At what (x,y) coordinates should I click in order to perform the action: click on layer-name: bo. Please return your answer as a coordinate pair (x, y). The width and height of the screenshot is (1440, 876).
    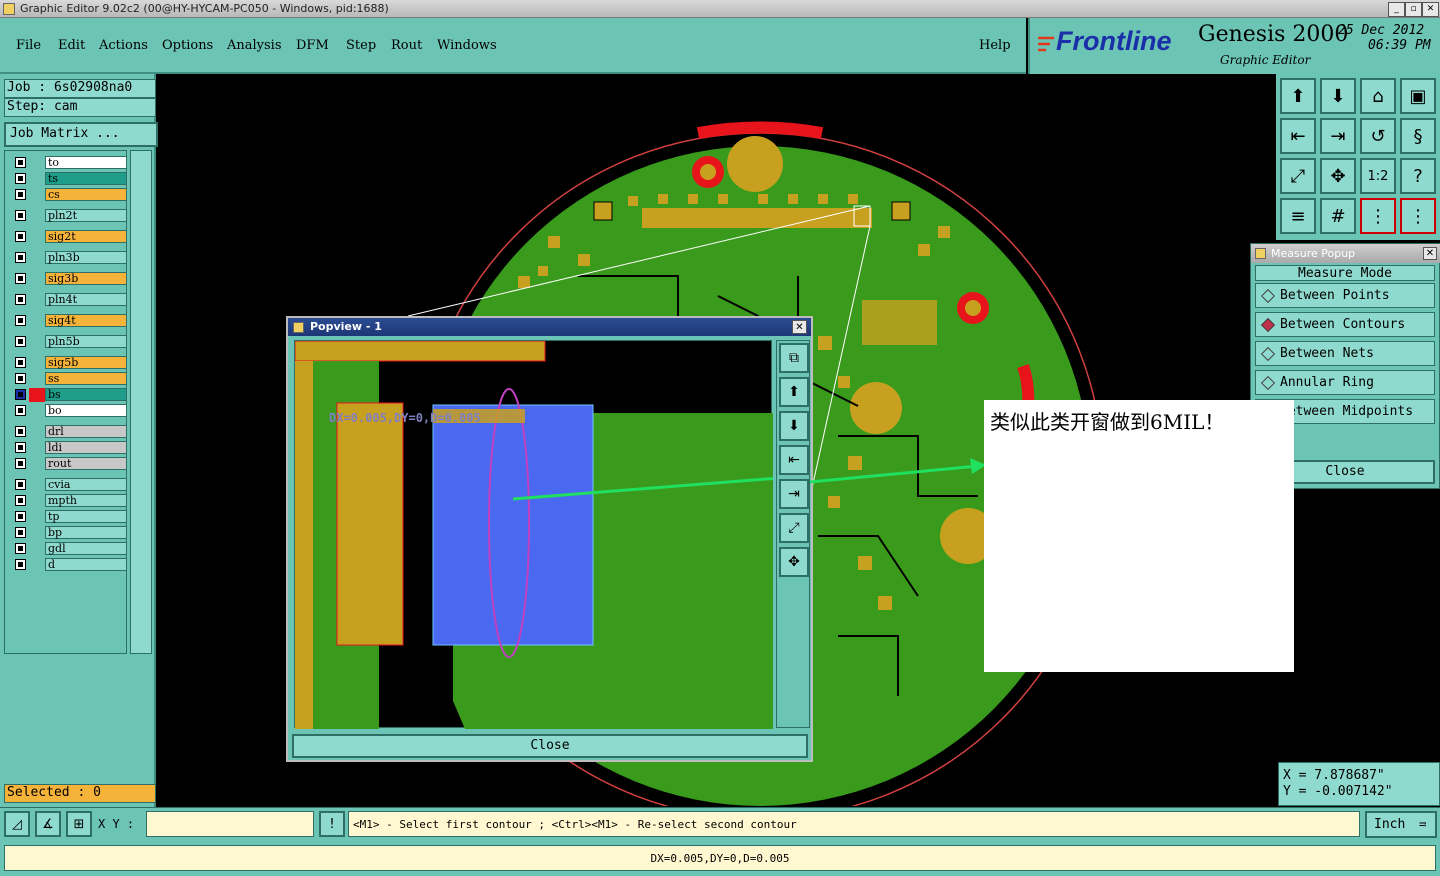
    Looking at the image, I should click on (86, 410).